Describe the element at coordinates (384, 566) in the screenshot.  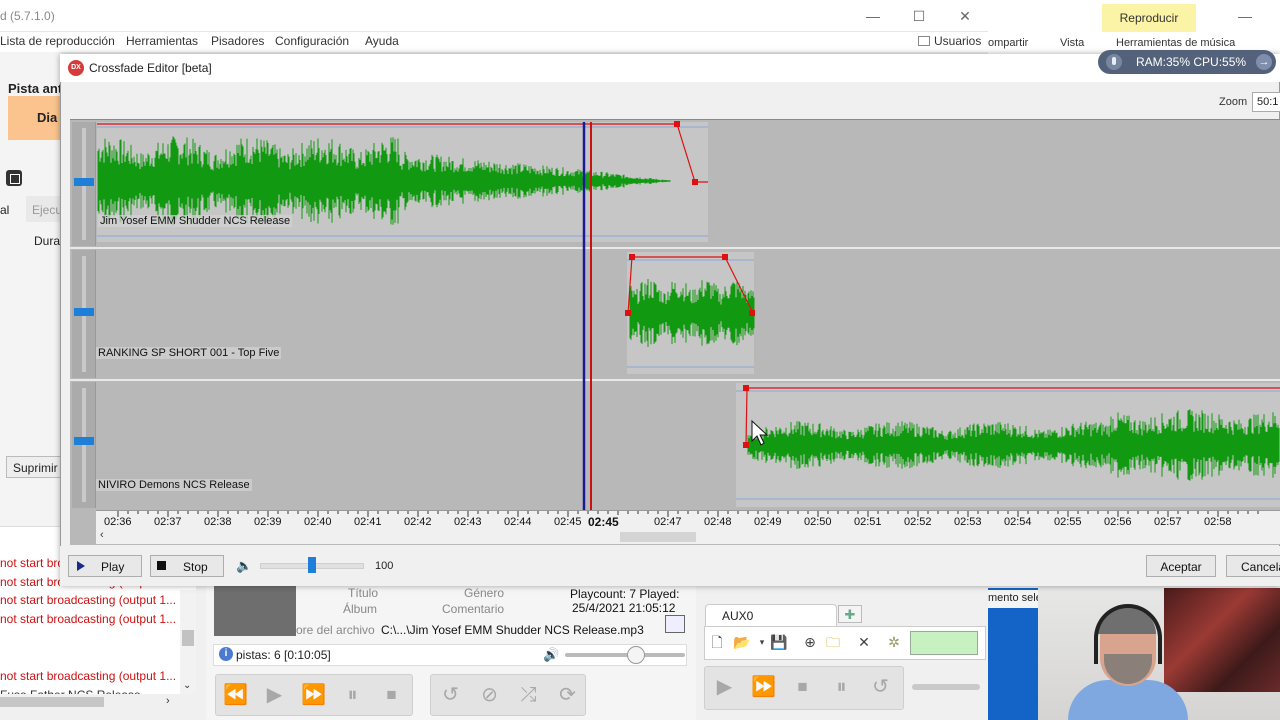
I see `volume-value: 100` at that location.